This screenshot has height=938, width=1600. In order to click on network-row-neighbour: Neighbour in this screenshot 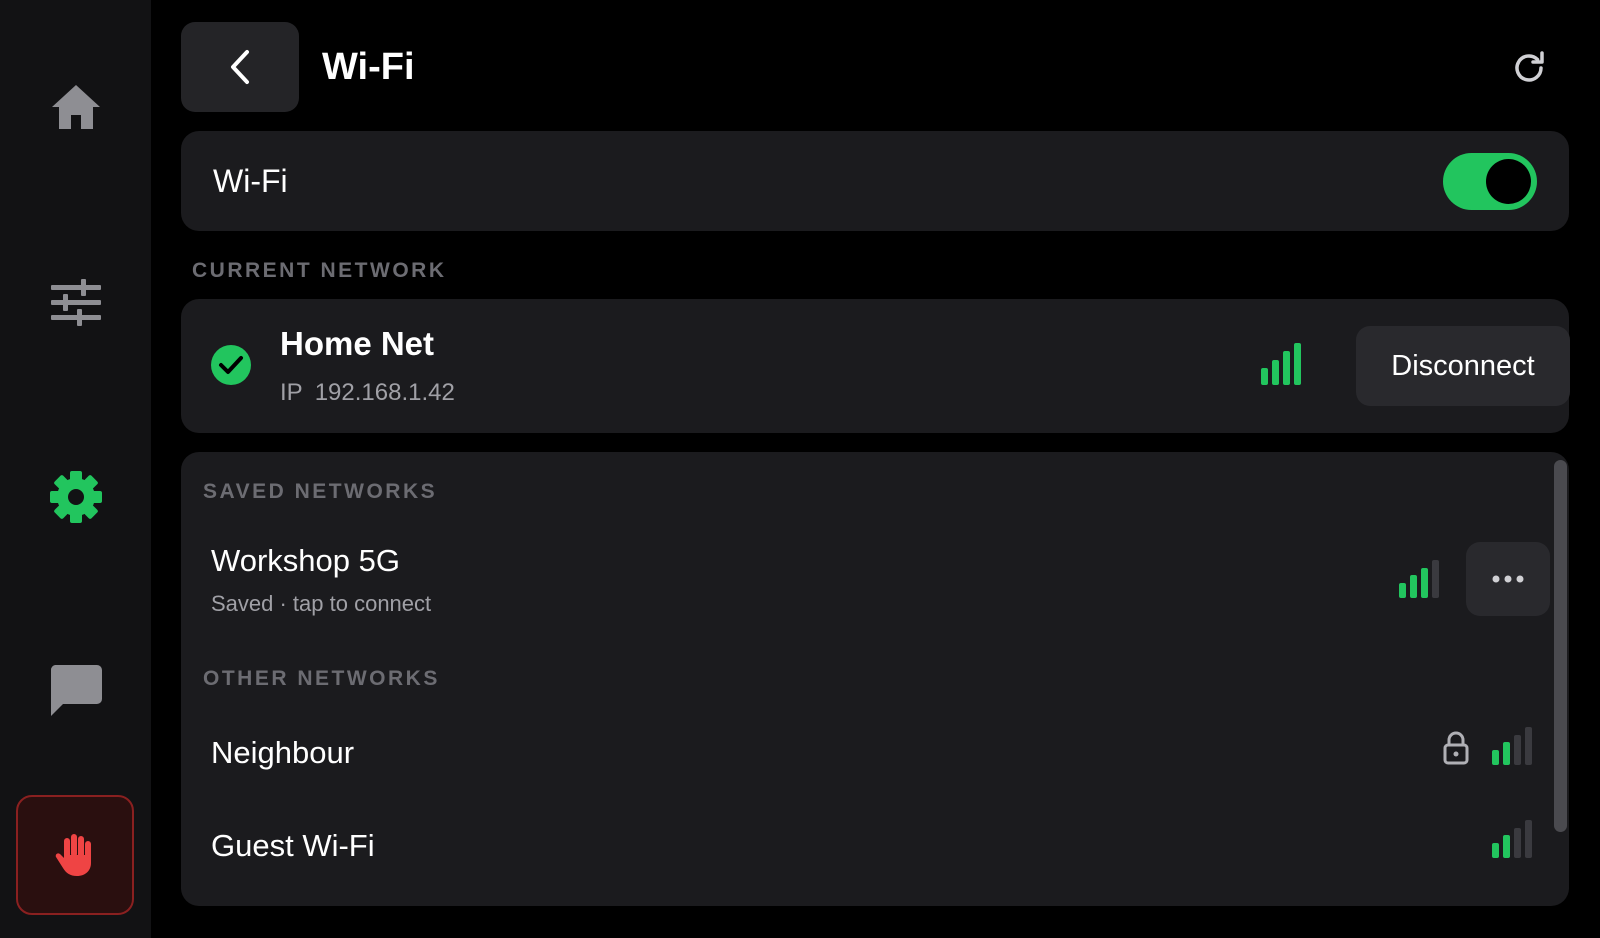, I will do `click(863, 752)`.